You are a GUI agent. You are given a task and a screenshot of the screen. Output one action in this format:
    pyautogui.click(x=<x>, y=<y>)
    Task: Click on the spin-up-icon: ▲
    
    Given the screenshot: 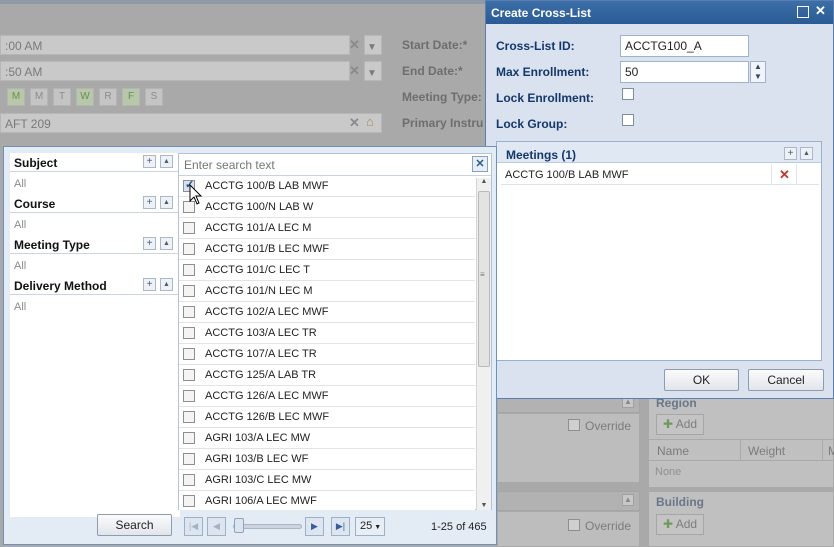 What is the action you would take?
    pyautogui.click(x=758, y=67)
    